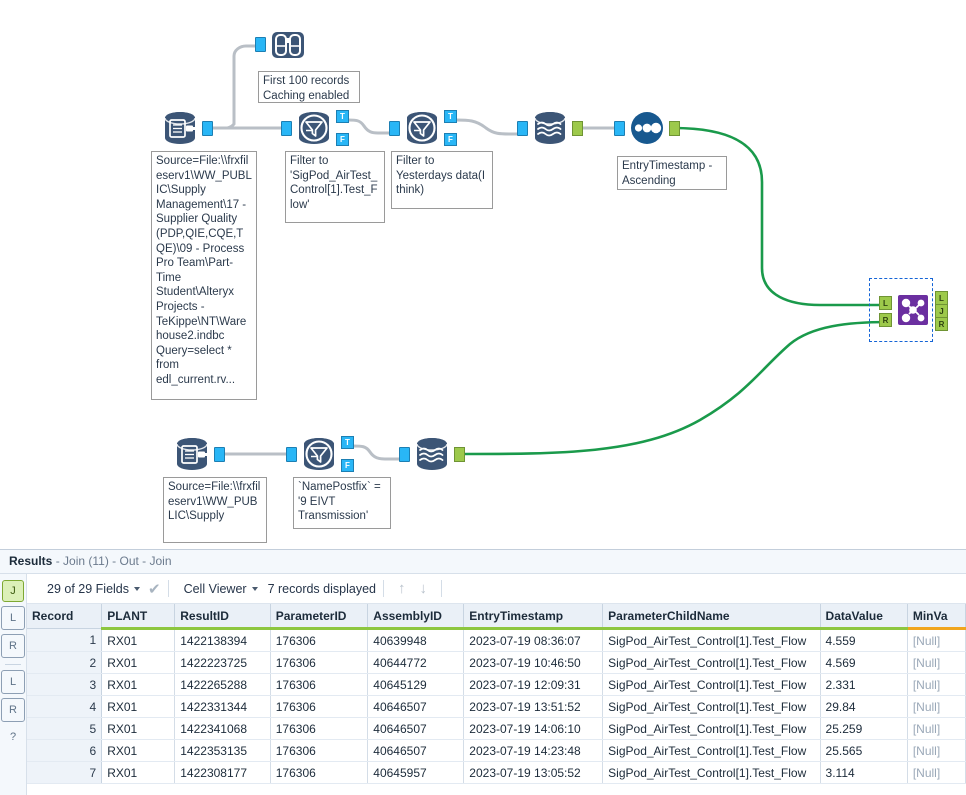  I want to click on cell-entrytimestamp: 2023-07-19 08:36:07, so click(533, 640).